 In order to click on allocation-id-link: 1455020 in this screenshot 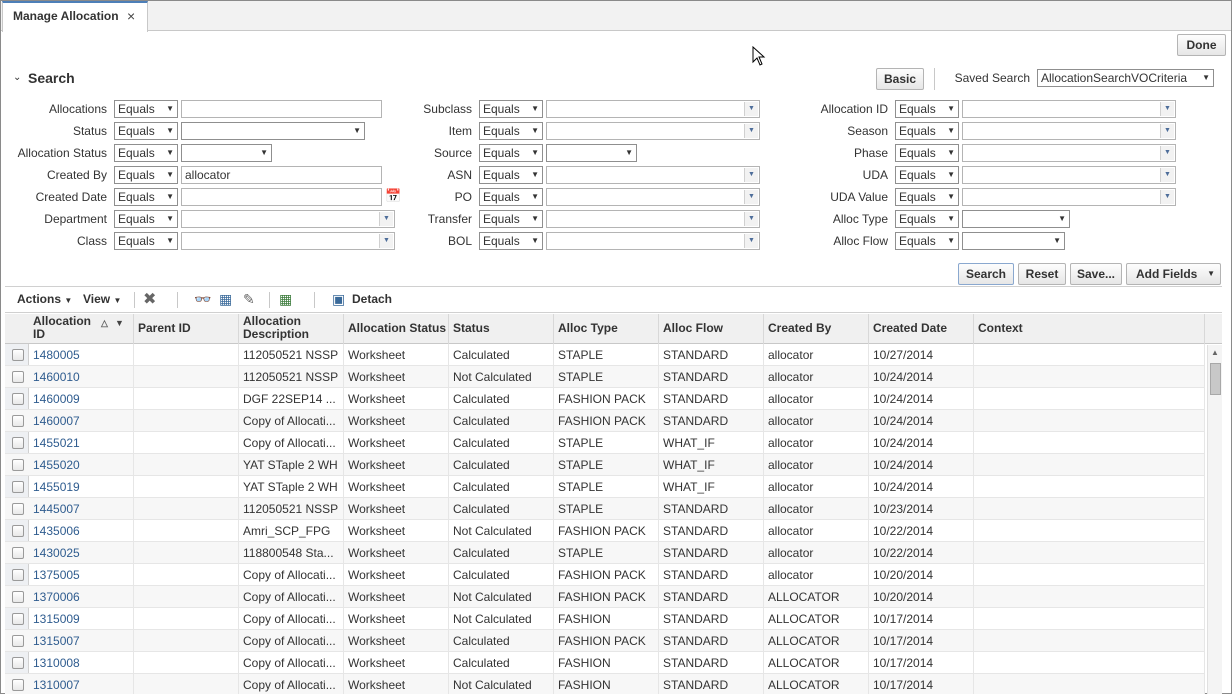, I will do `click(81, 465)`.